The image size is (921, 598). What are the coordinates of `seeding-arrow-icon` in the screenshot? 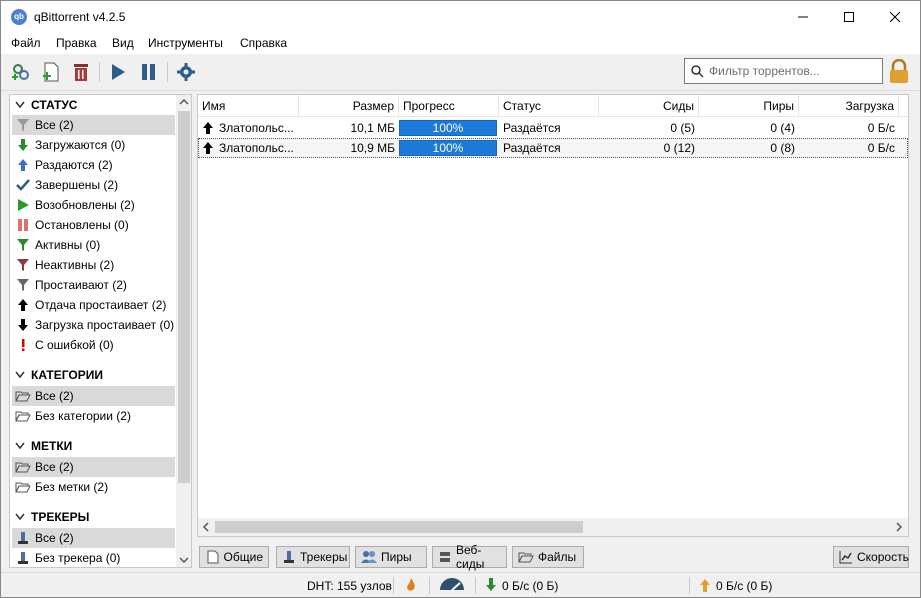 It's located at (208, 128).